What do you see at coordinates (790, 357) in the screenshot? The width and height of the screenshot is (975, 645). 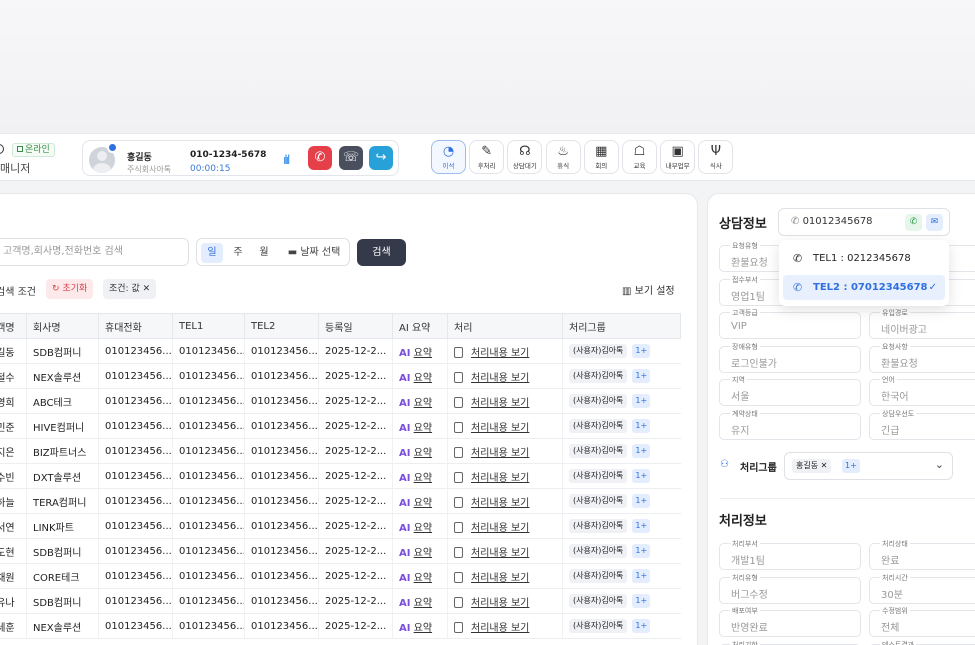 I see `consult-field: 장애유형 로그인불가` at bounding box center [790, 357].